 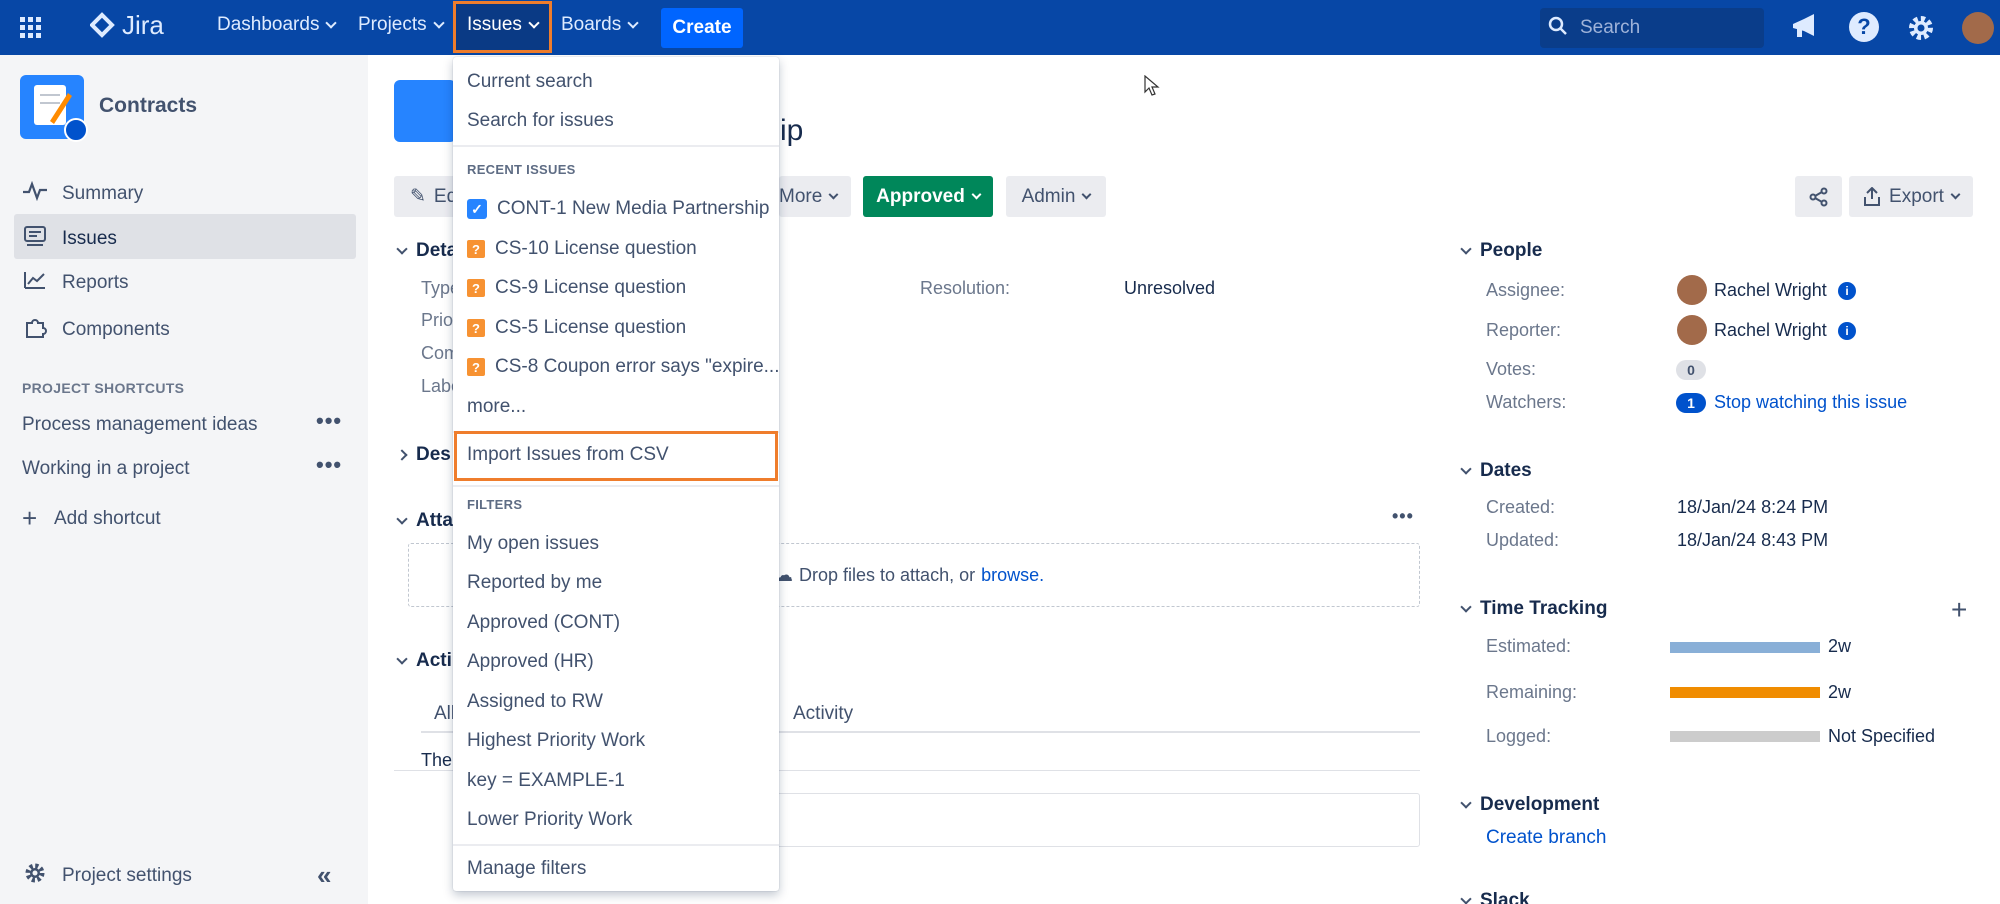 I want to click on checkbox-icon: ✓, so click(x=477, y=209).